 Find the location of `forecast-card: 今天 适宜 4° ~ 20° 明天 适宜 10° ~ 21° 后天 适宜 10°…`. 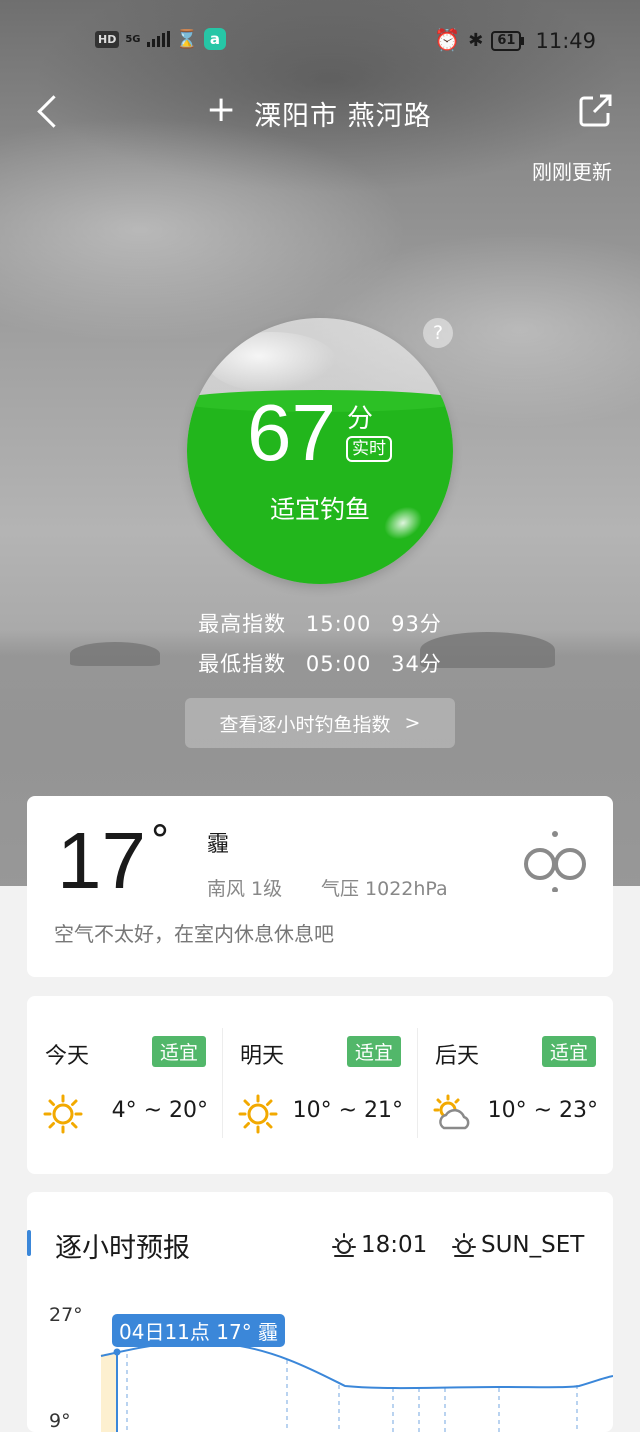

forecast-card: 今天 适宜 4° ~ 20° 明天 适宜 10° ~ 21° 后天 适宜 10°… is located at coordinates (320, 1085).